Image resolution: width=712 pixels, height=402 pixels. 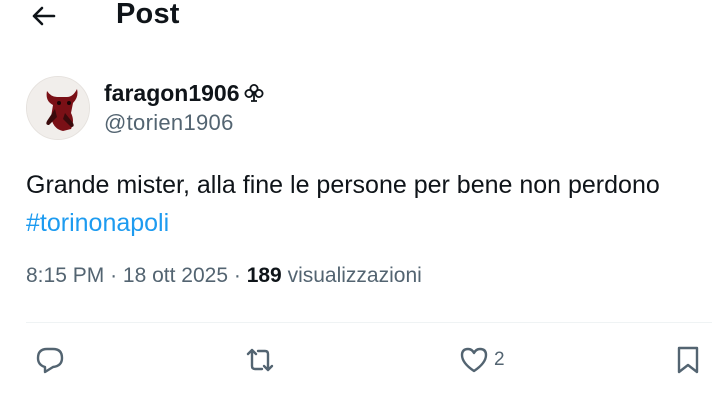 I want to click on speech-bubble-icon, so click(x=50, y=360).